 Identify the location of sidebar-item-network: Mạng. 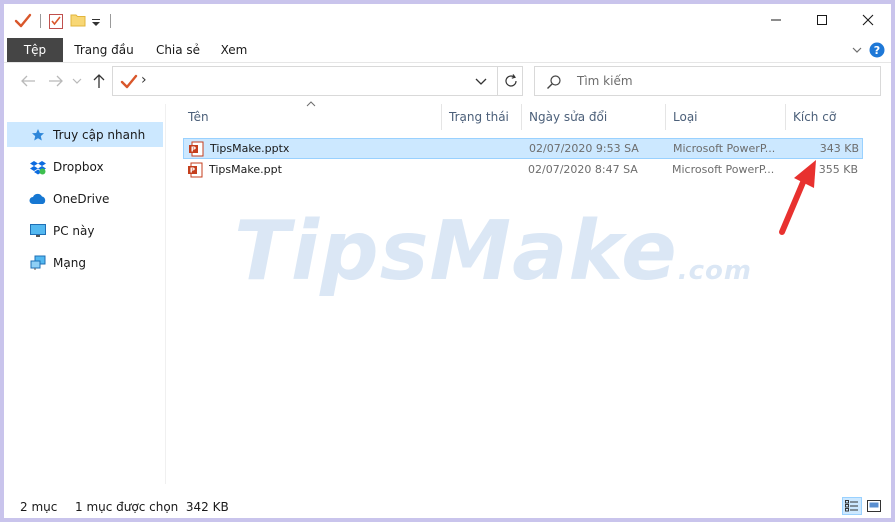
(85, 262).